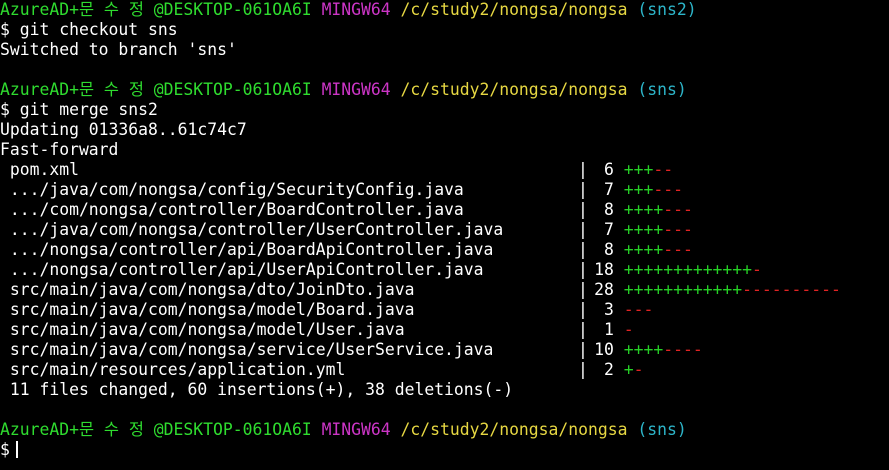 Image resolution: width=889 pixels, height=470 pixels. I want to click on diffstat-plus: +, so click(628, 369).